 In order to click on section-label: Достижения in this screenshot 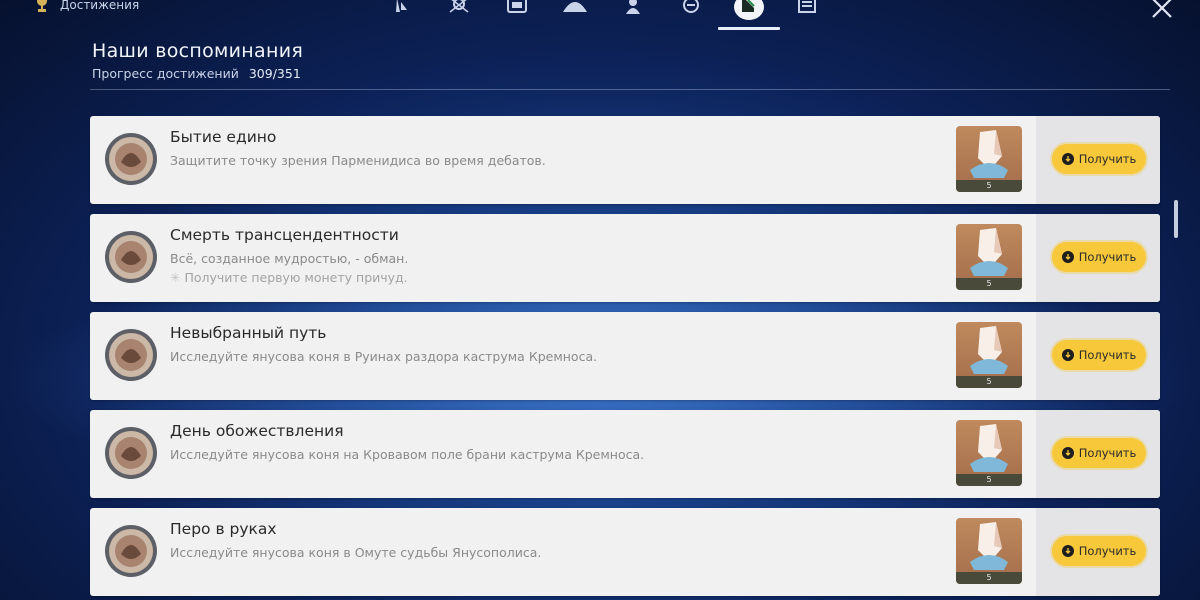, I will do `click(86, 7)`.